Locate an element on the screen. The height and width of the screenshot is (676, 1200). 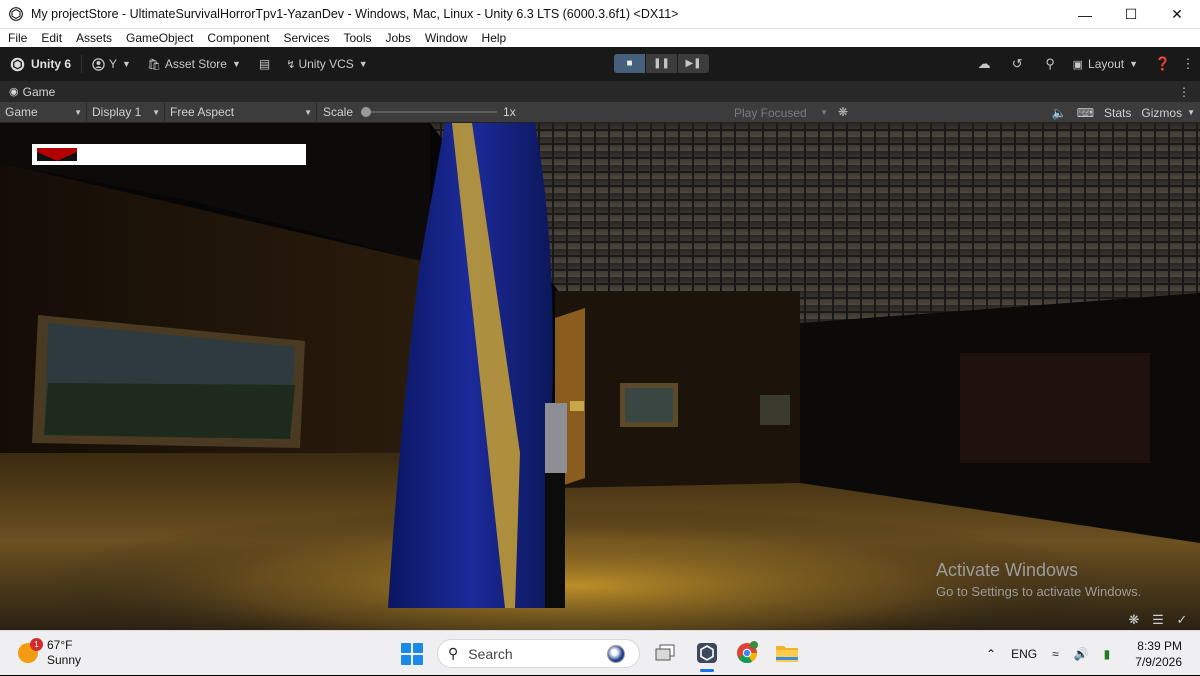
menu-file: File is located at coordinates (17, 38).